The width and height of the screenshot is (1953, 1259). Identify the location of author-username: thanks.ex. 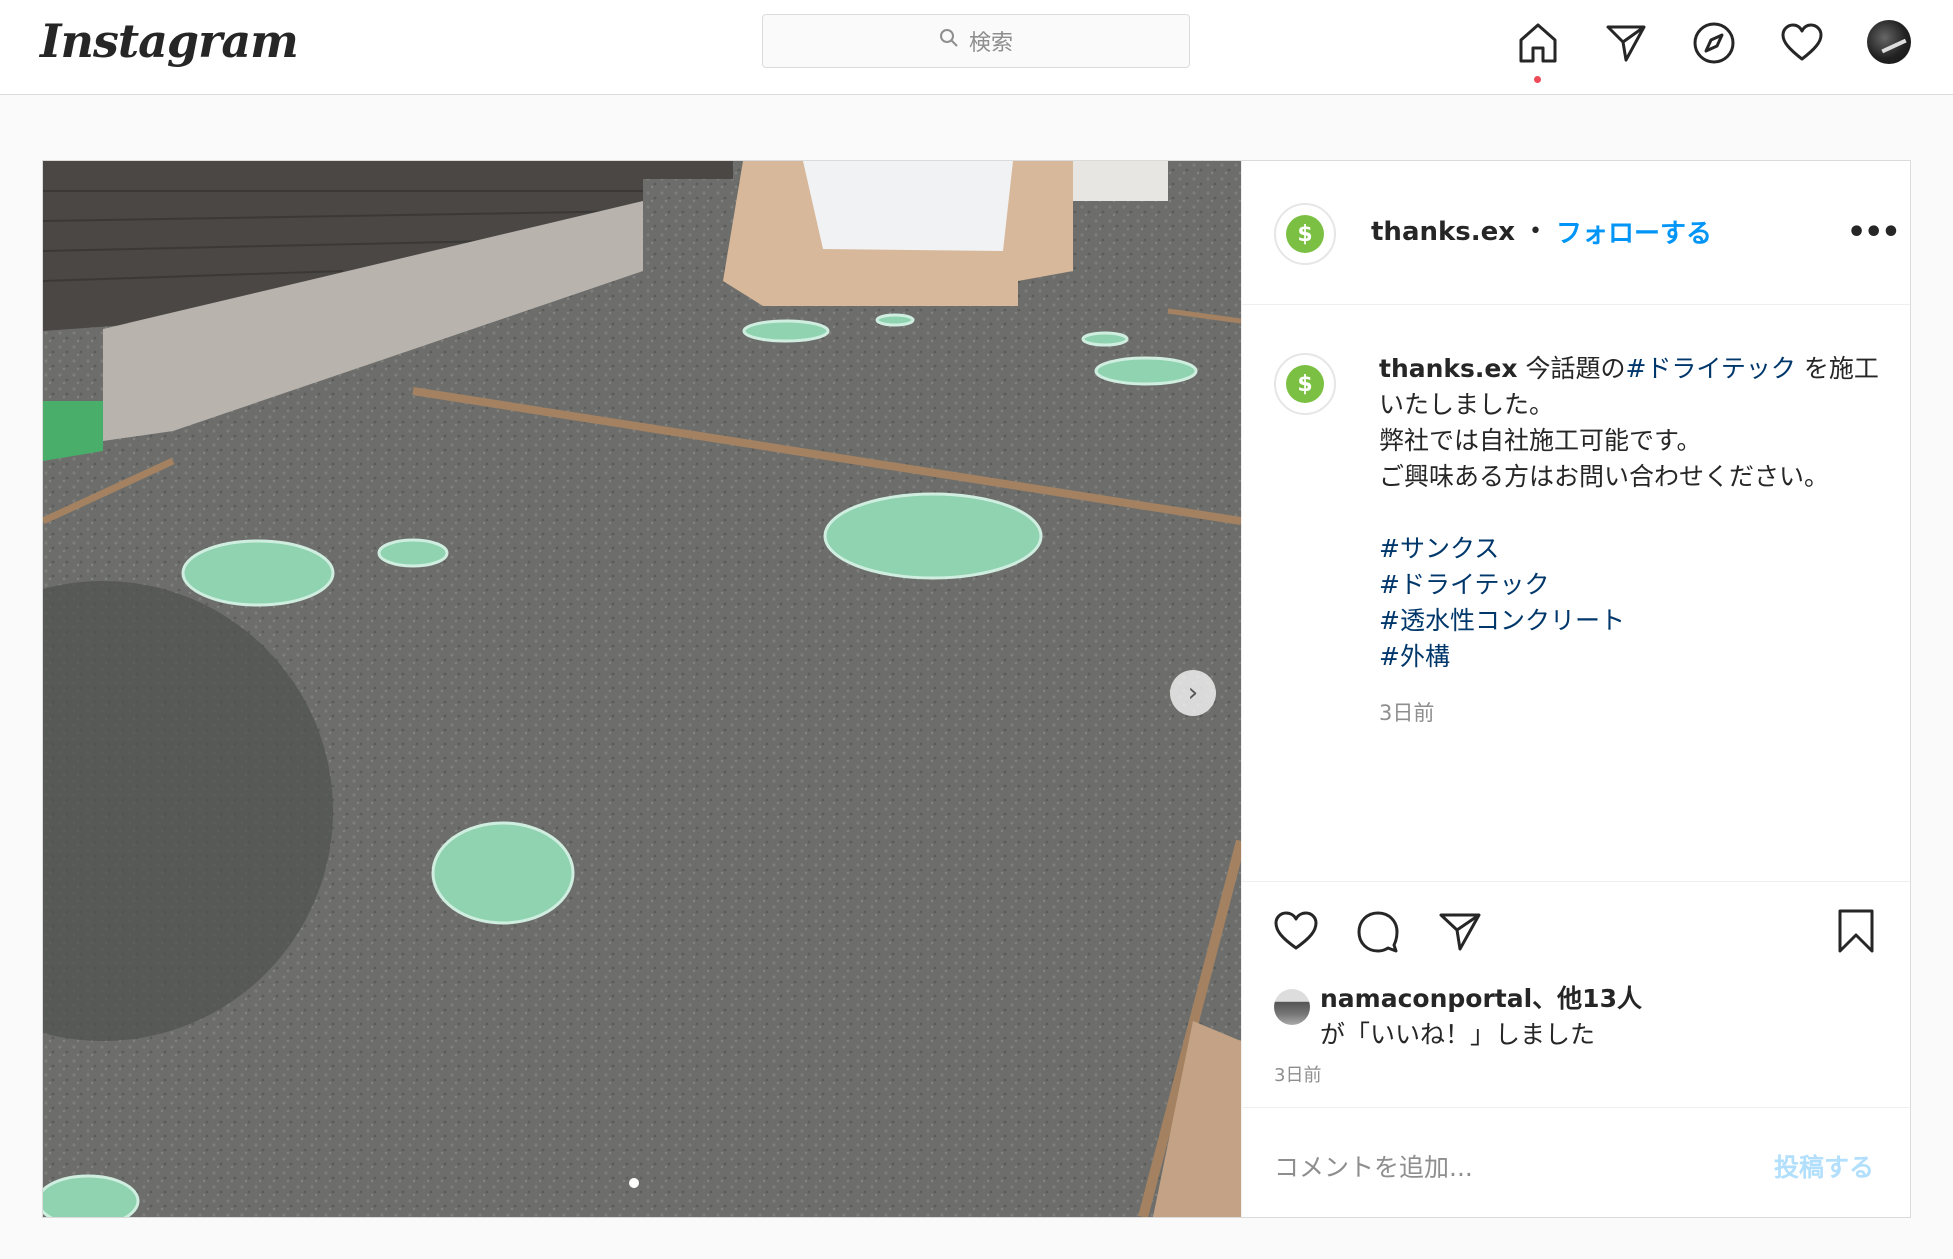
(1443, 232).